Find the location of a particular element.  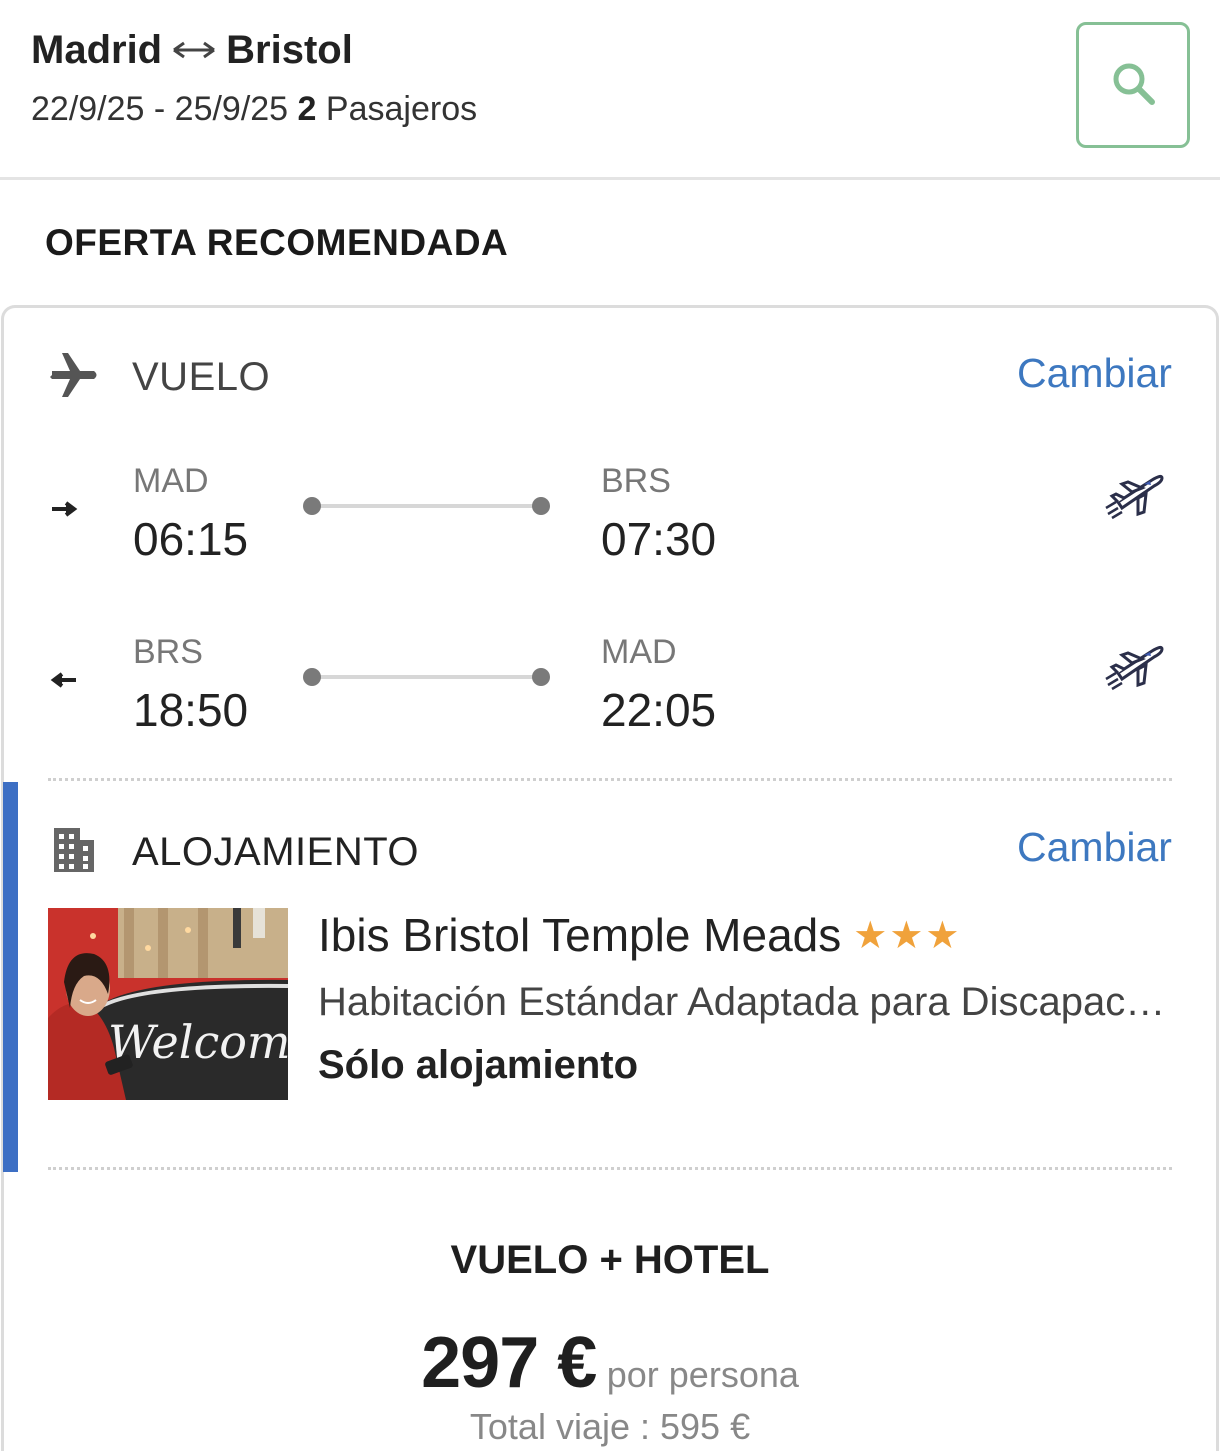

roundtrip-arrow-icon is located at coordinates (194, 50).